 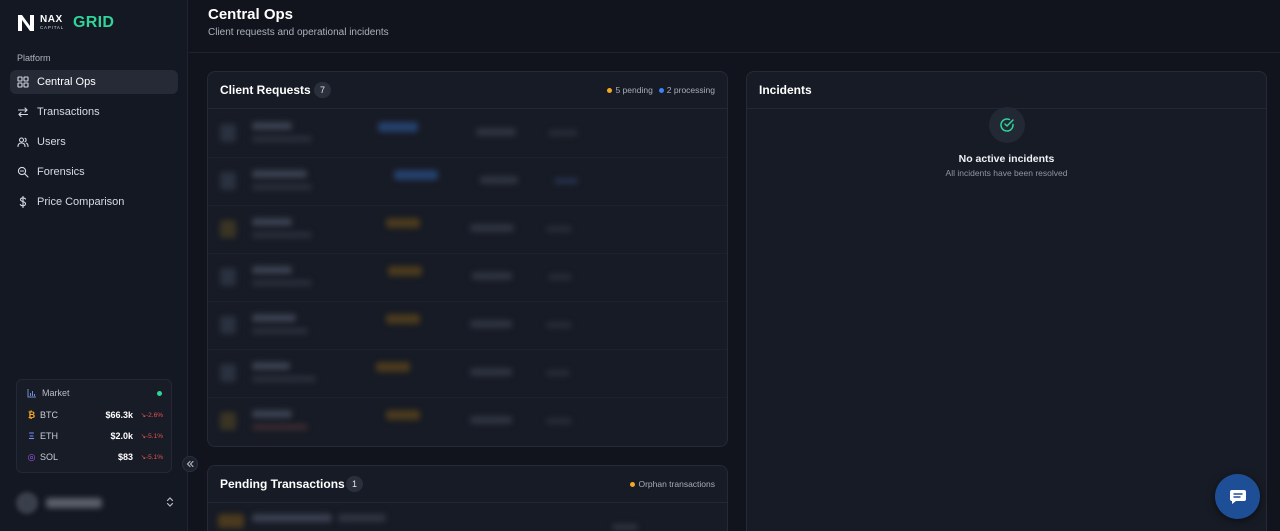 What do you see at coordinates (34, 58) in the screenshot?
I see `nav-section-label: Platform` at bounding box center [34, 58].